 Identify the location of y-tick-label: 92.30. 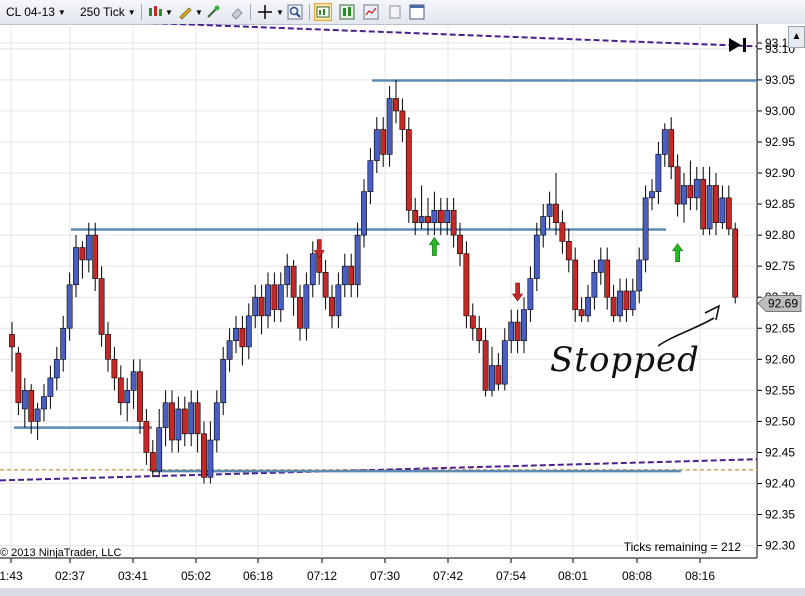
(780, 546).